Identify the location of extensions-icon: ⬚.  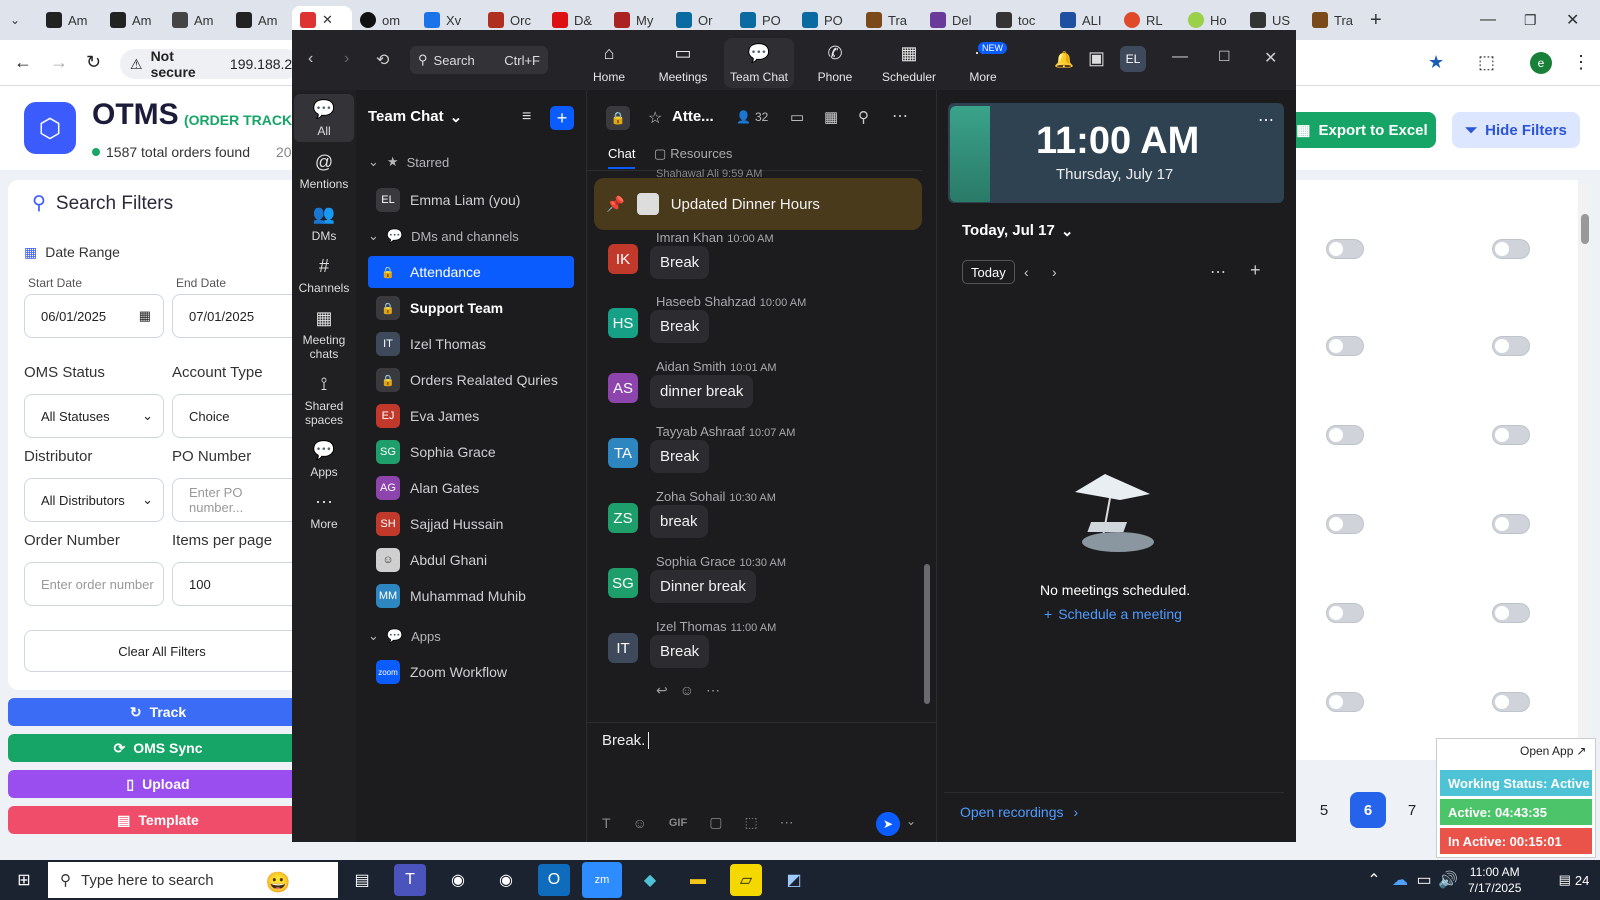
(1486, 62).